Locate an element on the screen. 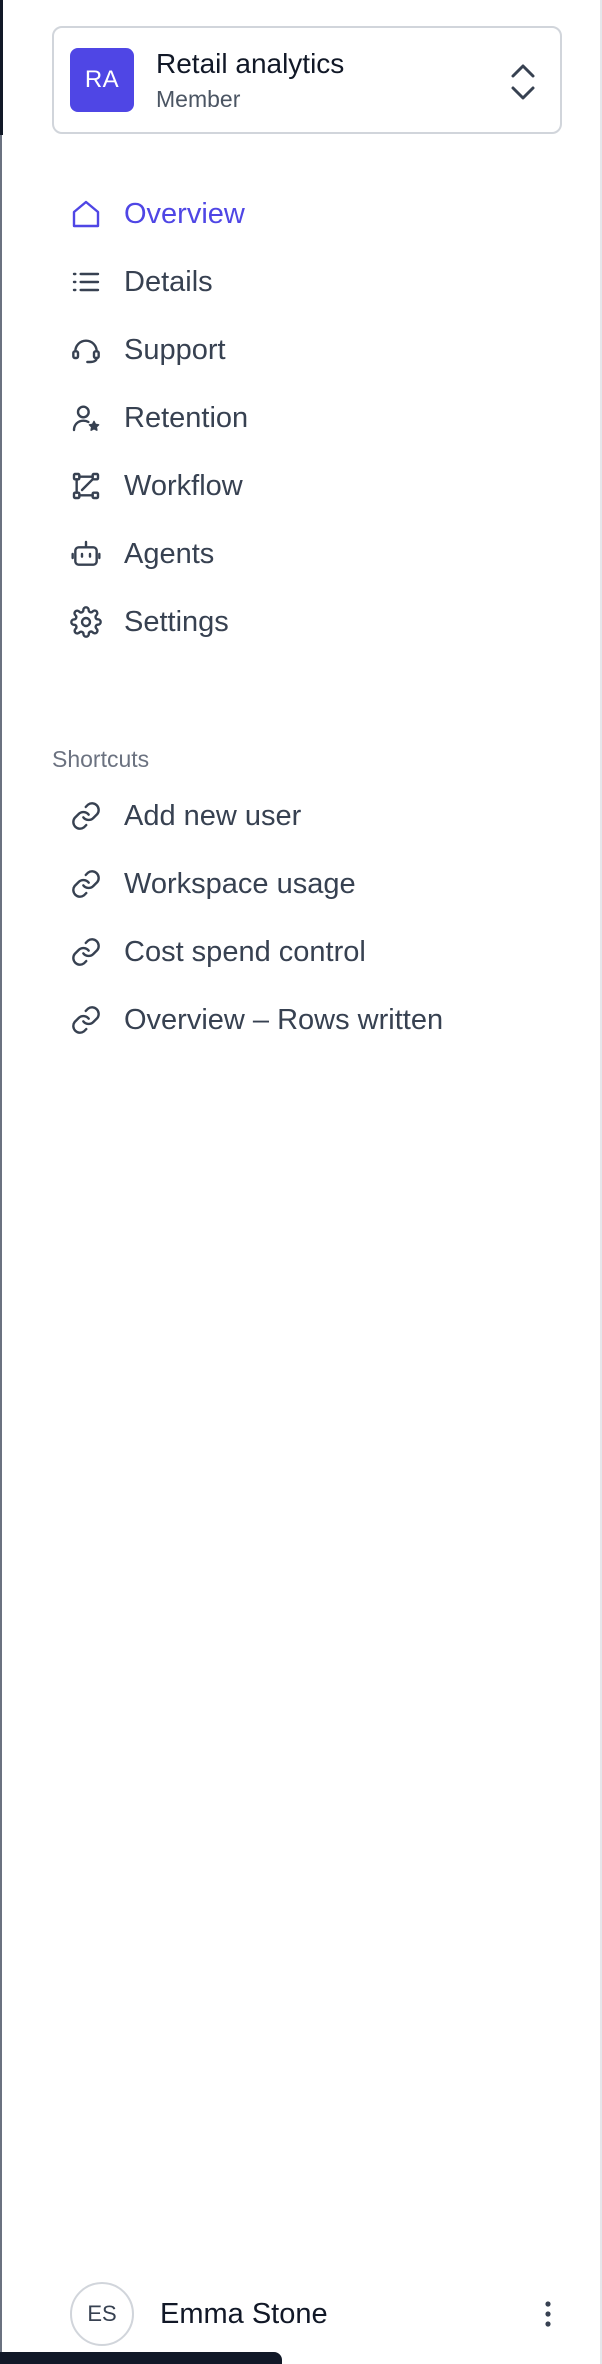  shortcut-label: Cost spend control is located at coordinates (245, 951).